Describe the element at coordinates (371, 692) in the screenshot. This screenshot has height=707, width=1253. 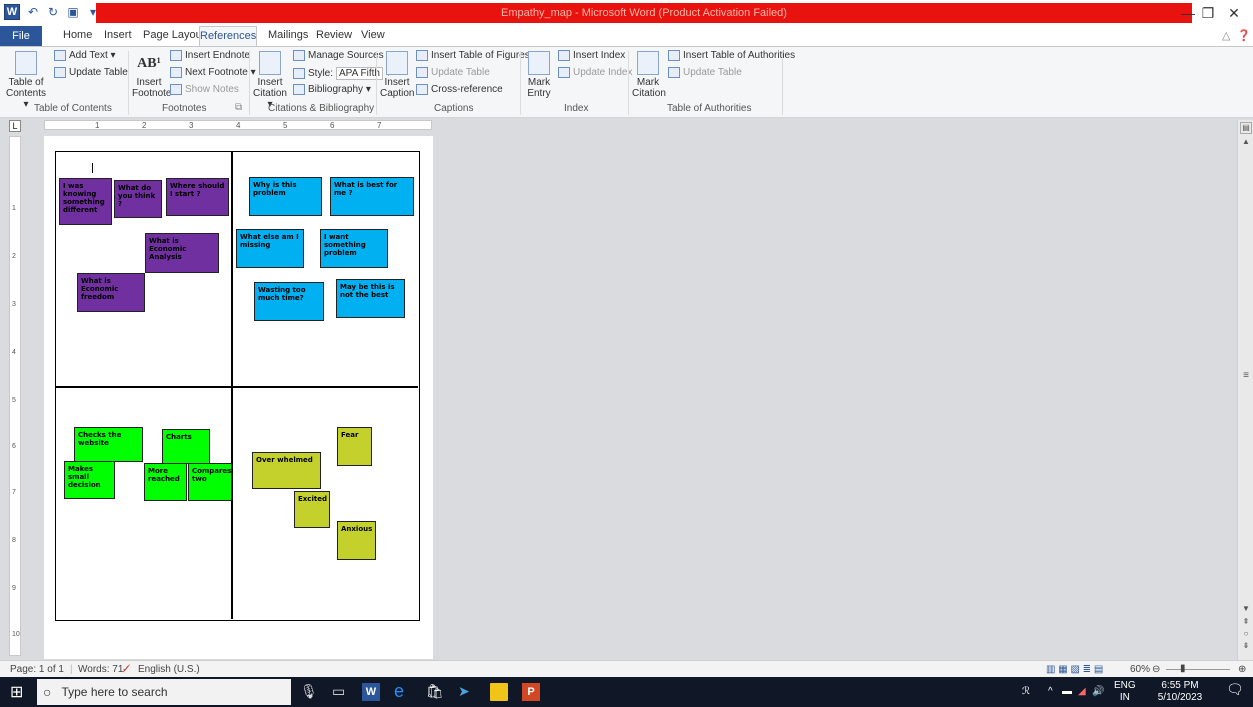
I see `word-taskbar-icon: W` at that location.